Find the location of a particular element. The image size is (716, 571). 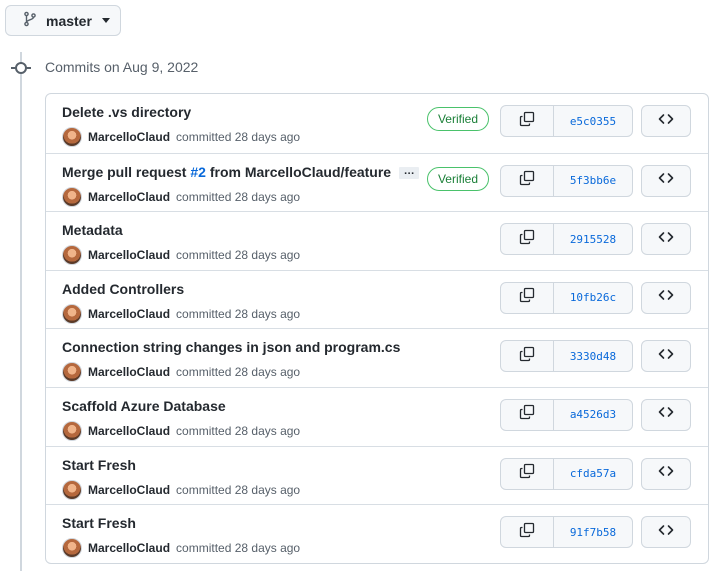

commit-title: Delete .vs directory is located at coordinates (126, 112).